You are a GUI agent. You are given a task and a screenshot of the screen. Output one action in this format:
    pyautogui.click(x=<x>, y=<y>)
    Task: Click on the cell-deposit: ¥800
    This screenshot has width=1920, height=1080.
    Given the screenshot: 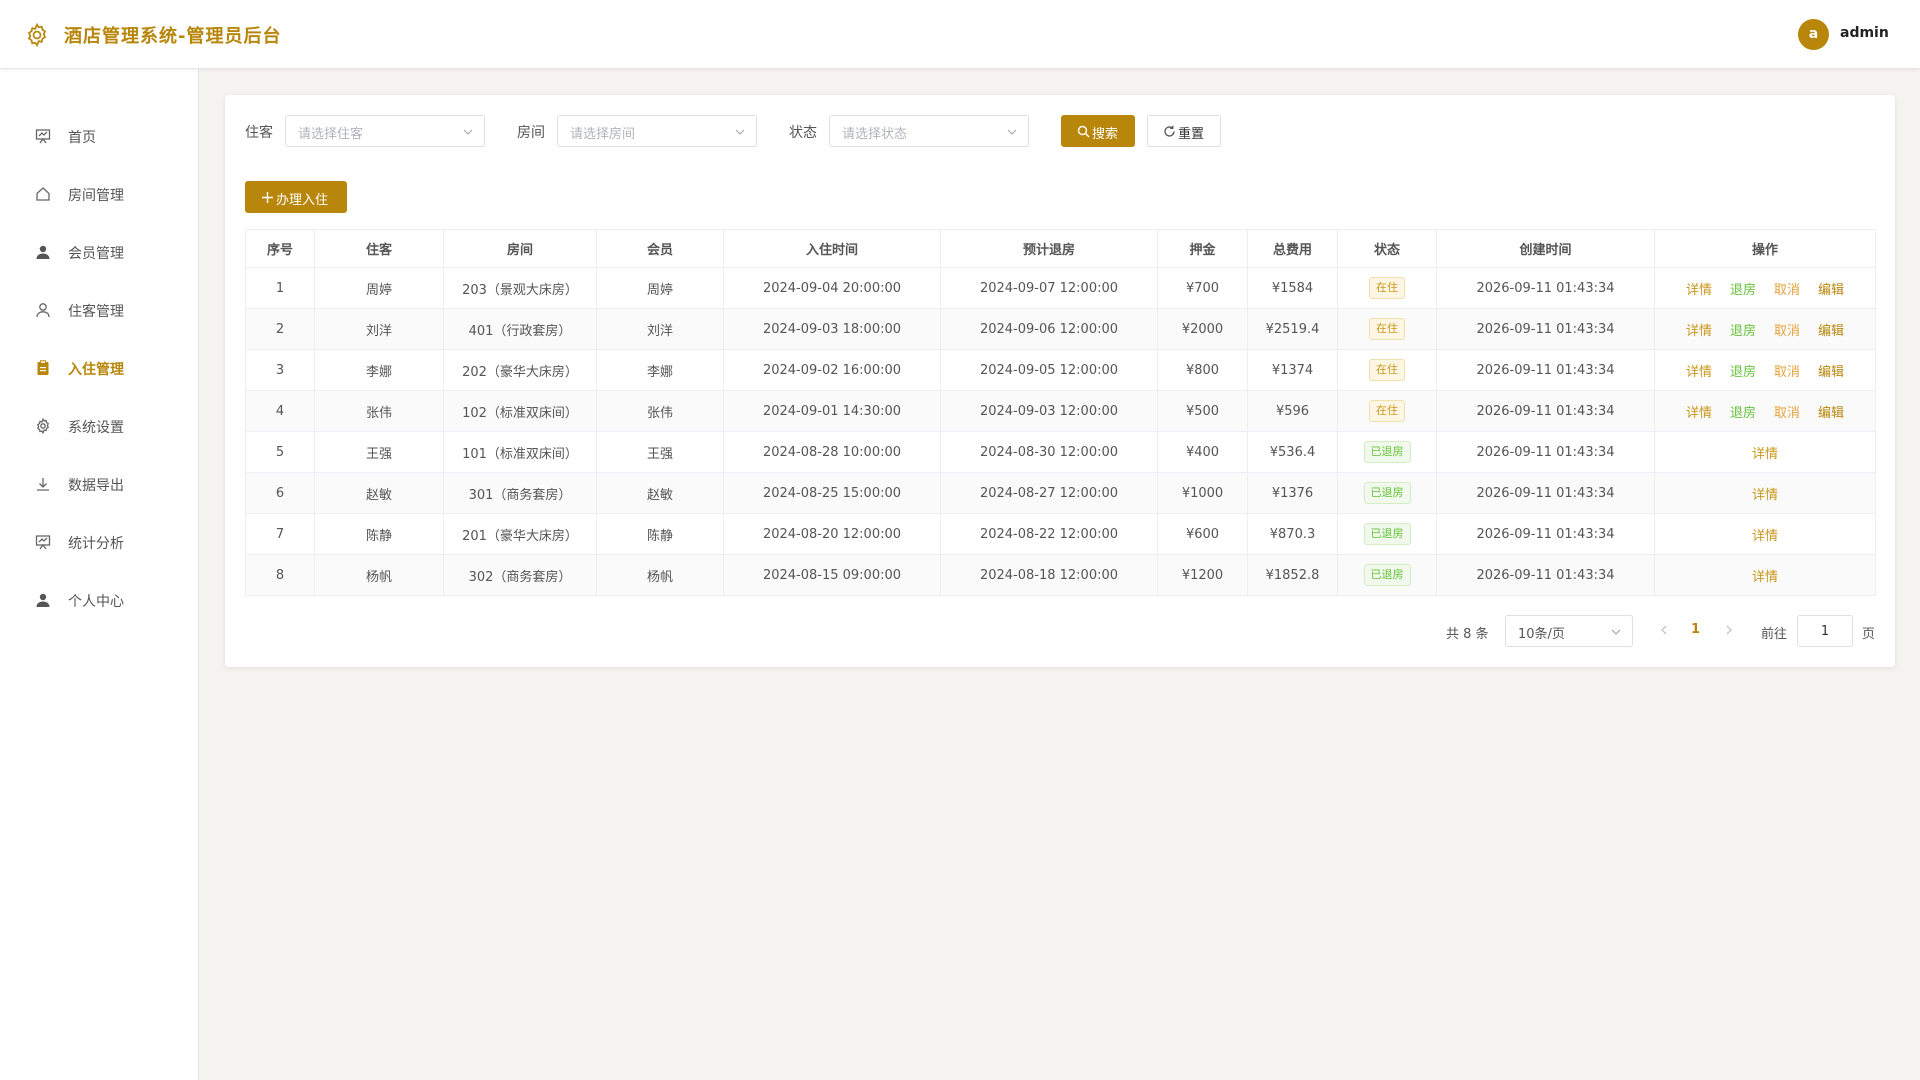 What is the action you would take?
    pyautogui.click(x=1202, y=370)
    